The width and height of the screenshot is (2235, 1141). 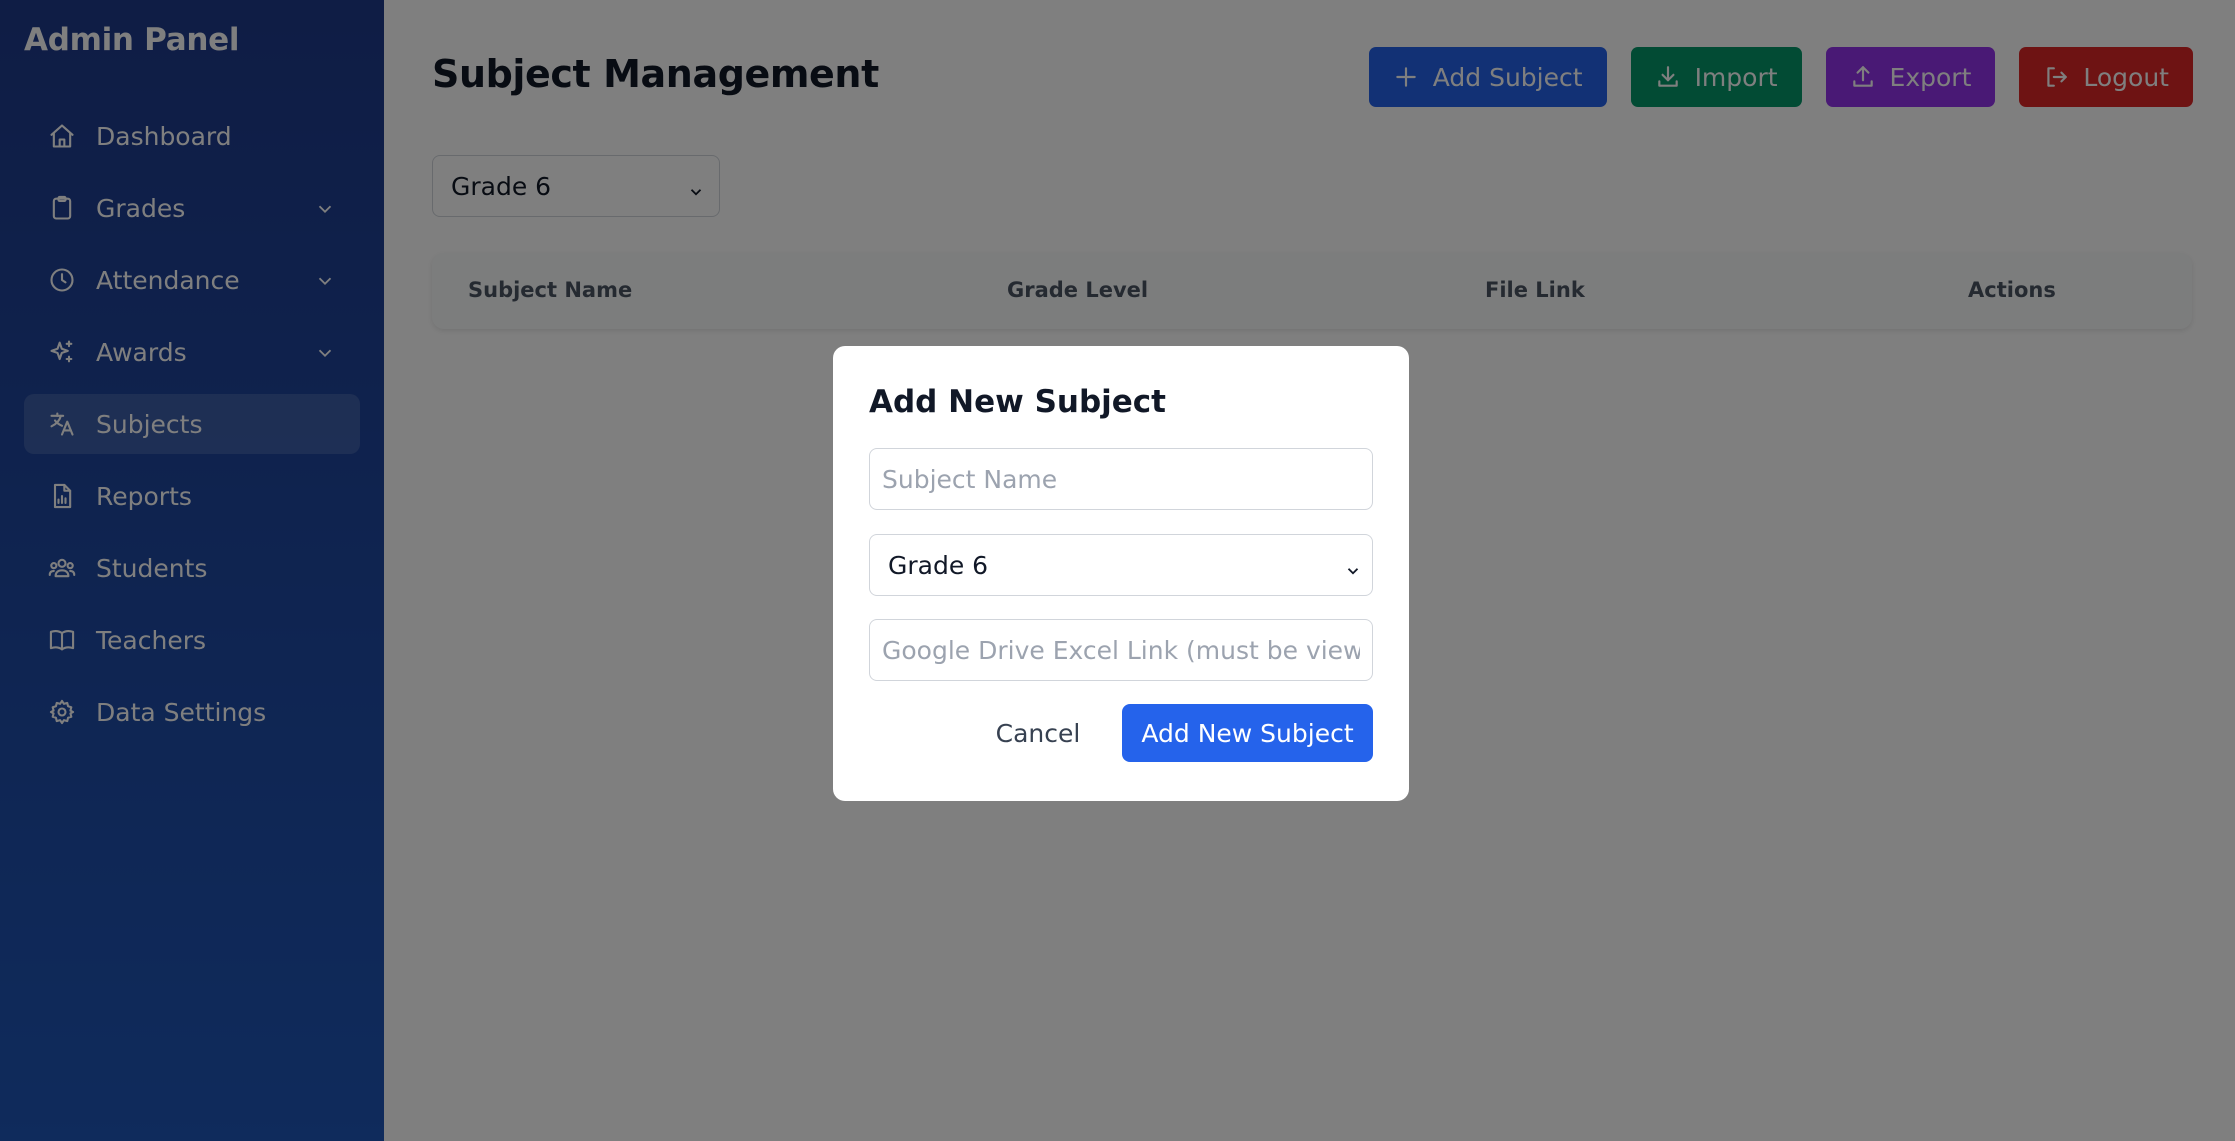 What do you see at coordinates (1247, 733) in the screenshot?
I see `add-new-subject-button: Add New Subject` at bounding box center [1247, 733].